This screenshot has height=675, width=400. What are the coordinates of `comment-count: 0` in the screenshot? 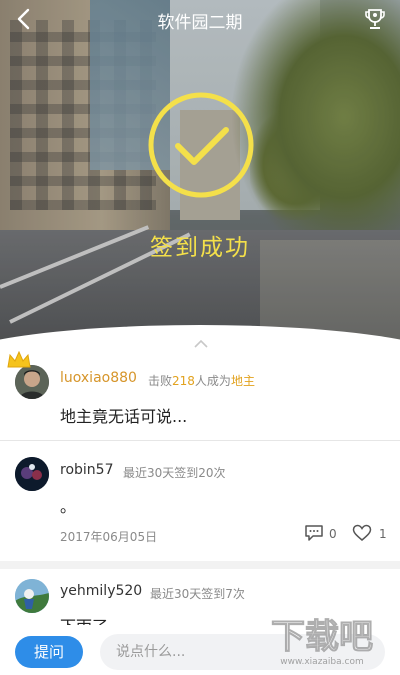 It's located at (333, 534).